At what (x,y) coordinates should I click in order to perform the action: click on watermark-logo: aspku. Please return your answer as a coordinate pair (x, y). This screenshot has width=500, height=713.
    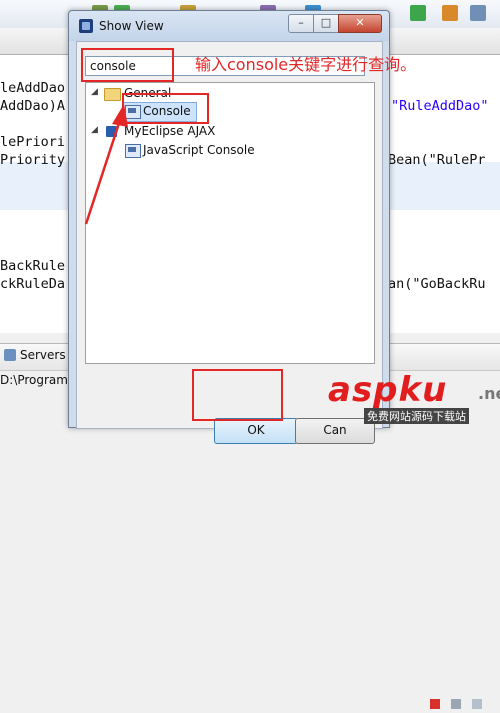
    Looking at the image, I should click on (388, 390).